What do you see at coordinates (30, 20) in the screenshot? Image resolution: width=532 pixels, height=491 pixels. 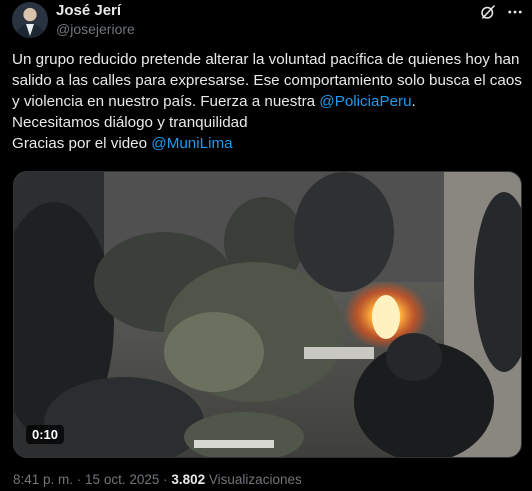 I see `avatar` at bounding box center [30, 20].